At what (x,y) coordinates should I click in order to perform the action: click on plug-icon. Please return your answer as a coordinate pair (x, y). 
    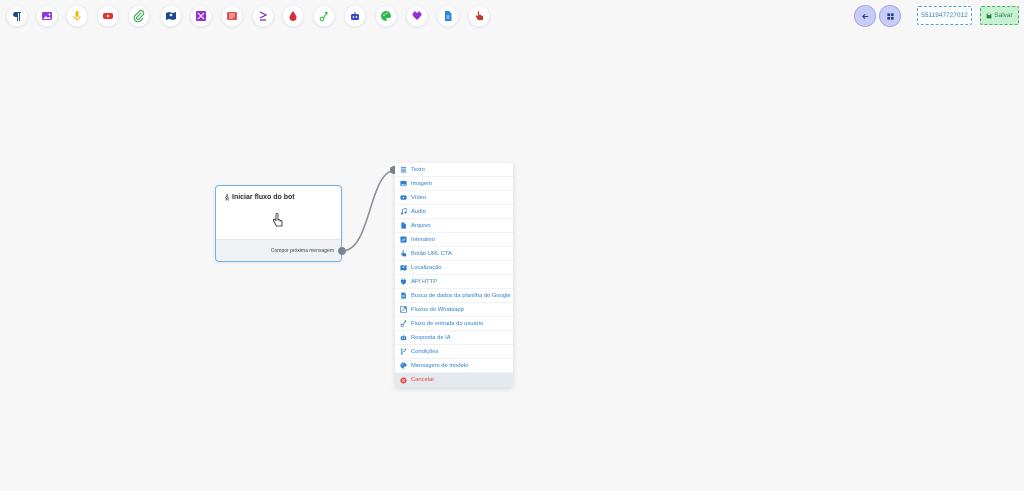
    Looking at the image, I should click on (403, 281).